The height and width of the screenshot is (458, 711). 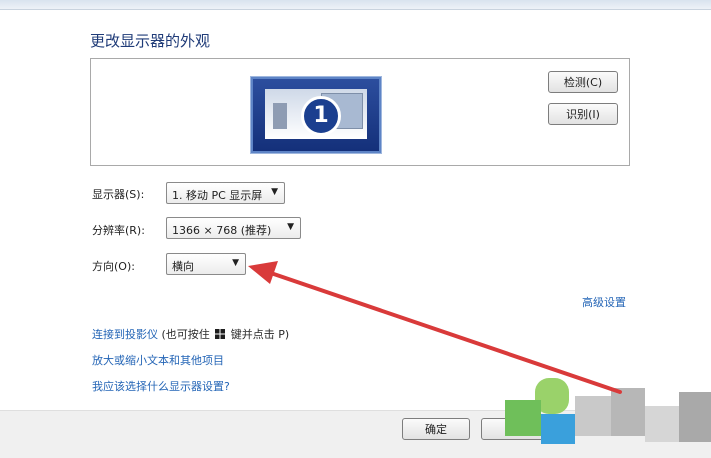 What do you see at coordinates (321, 116) in the screenshot?
I see `monitor-number-badge: 1` at bounding box center [321, 116].